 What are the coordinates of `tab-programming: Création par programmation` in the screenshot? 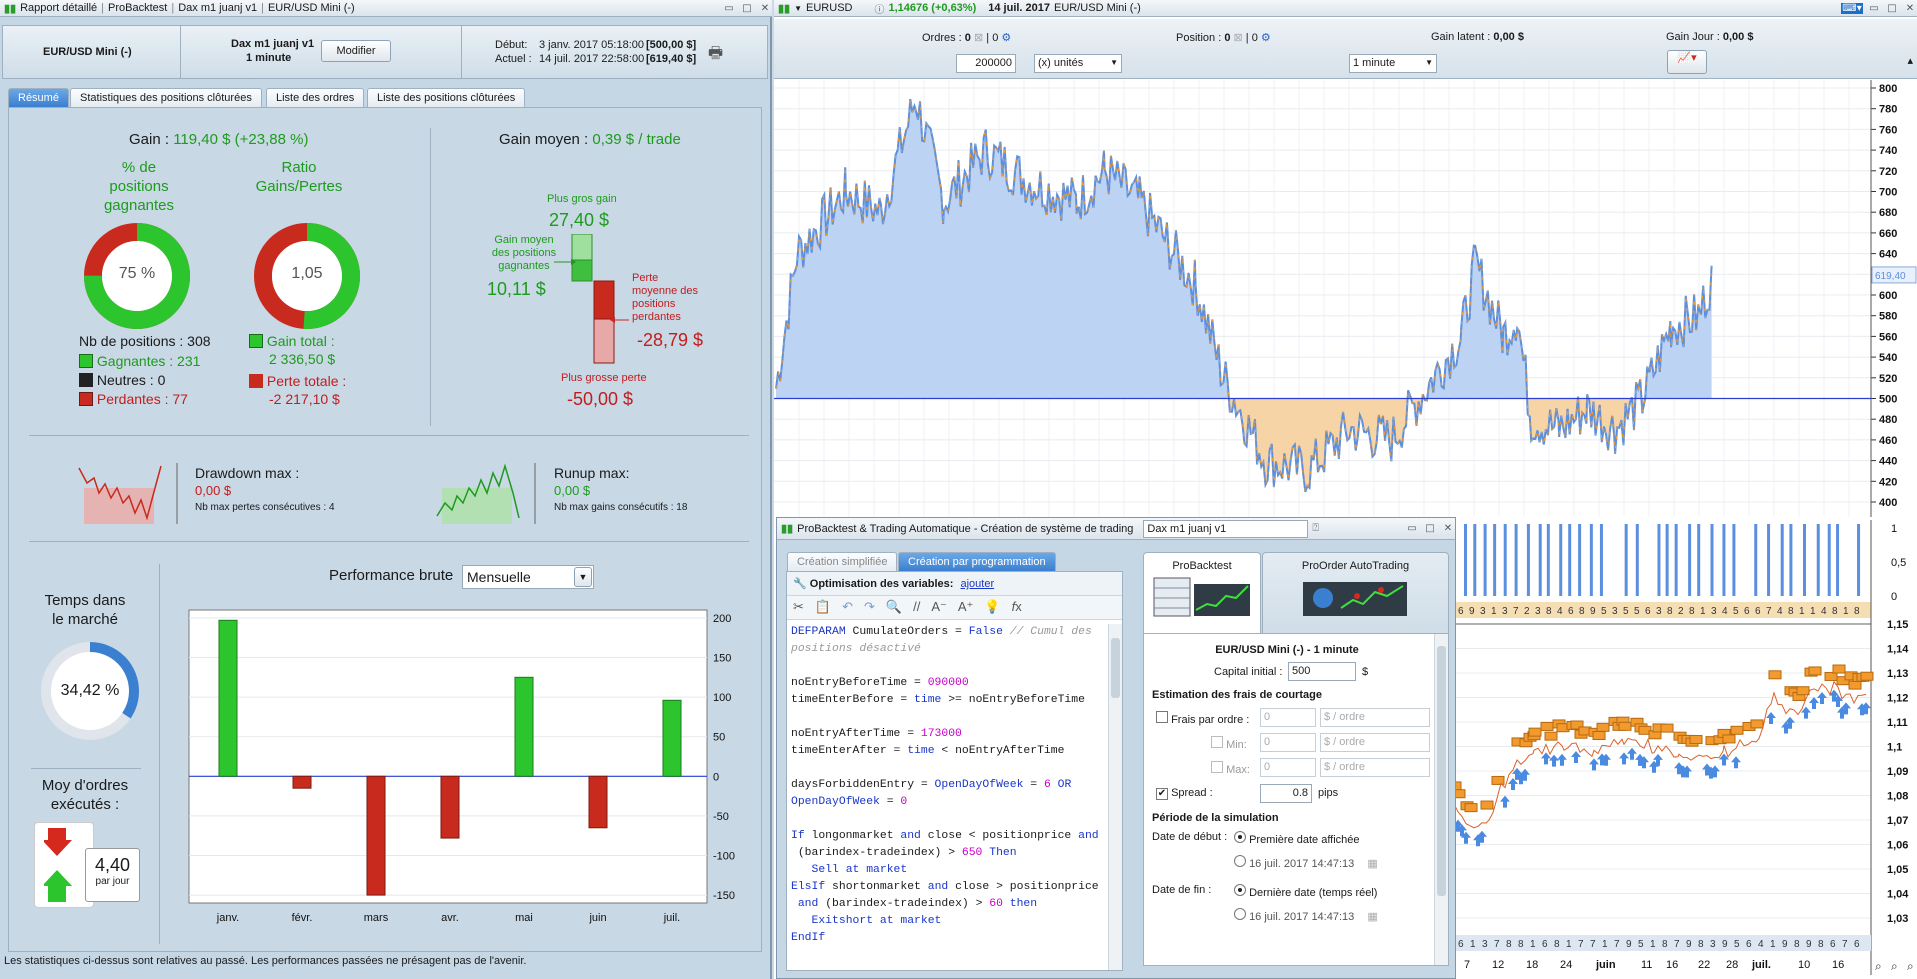 It's located at (977, 561).